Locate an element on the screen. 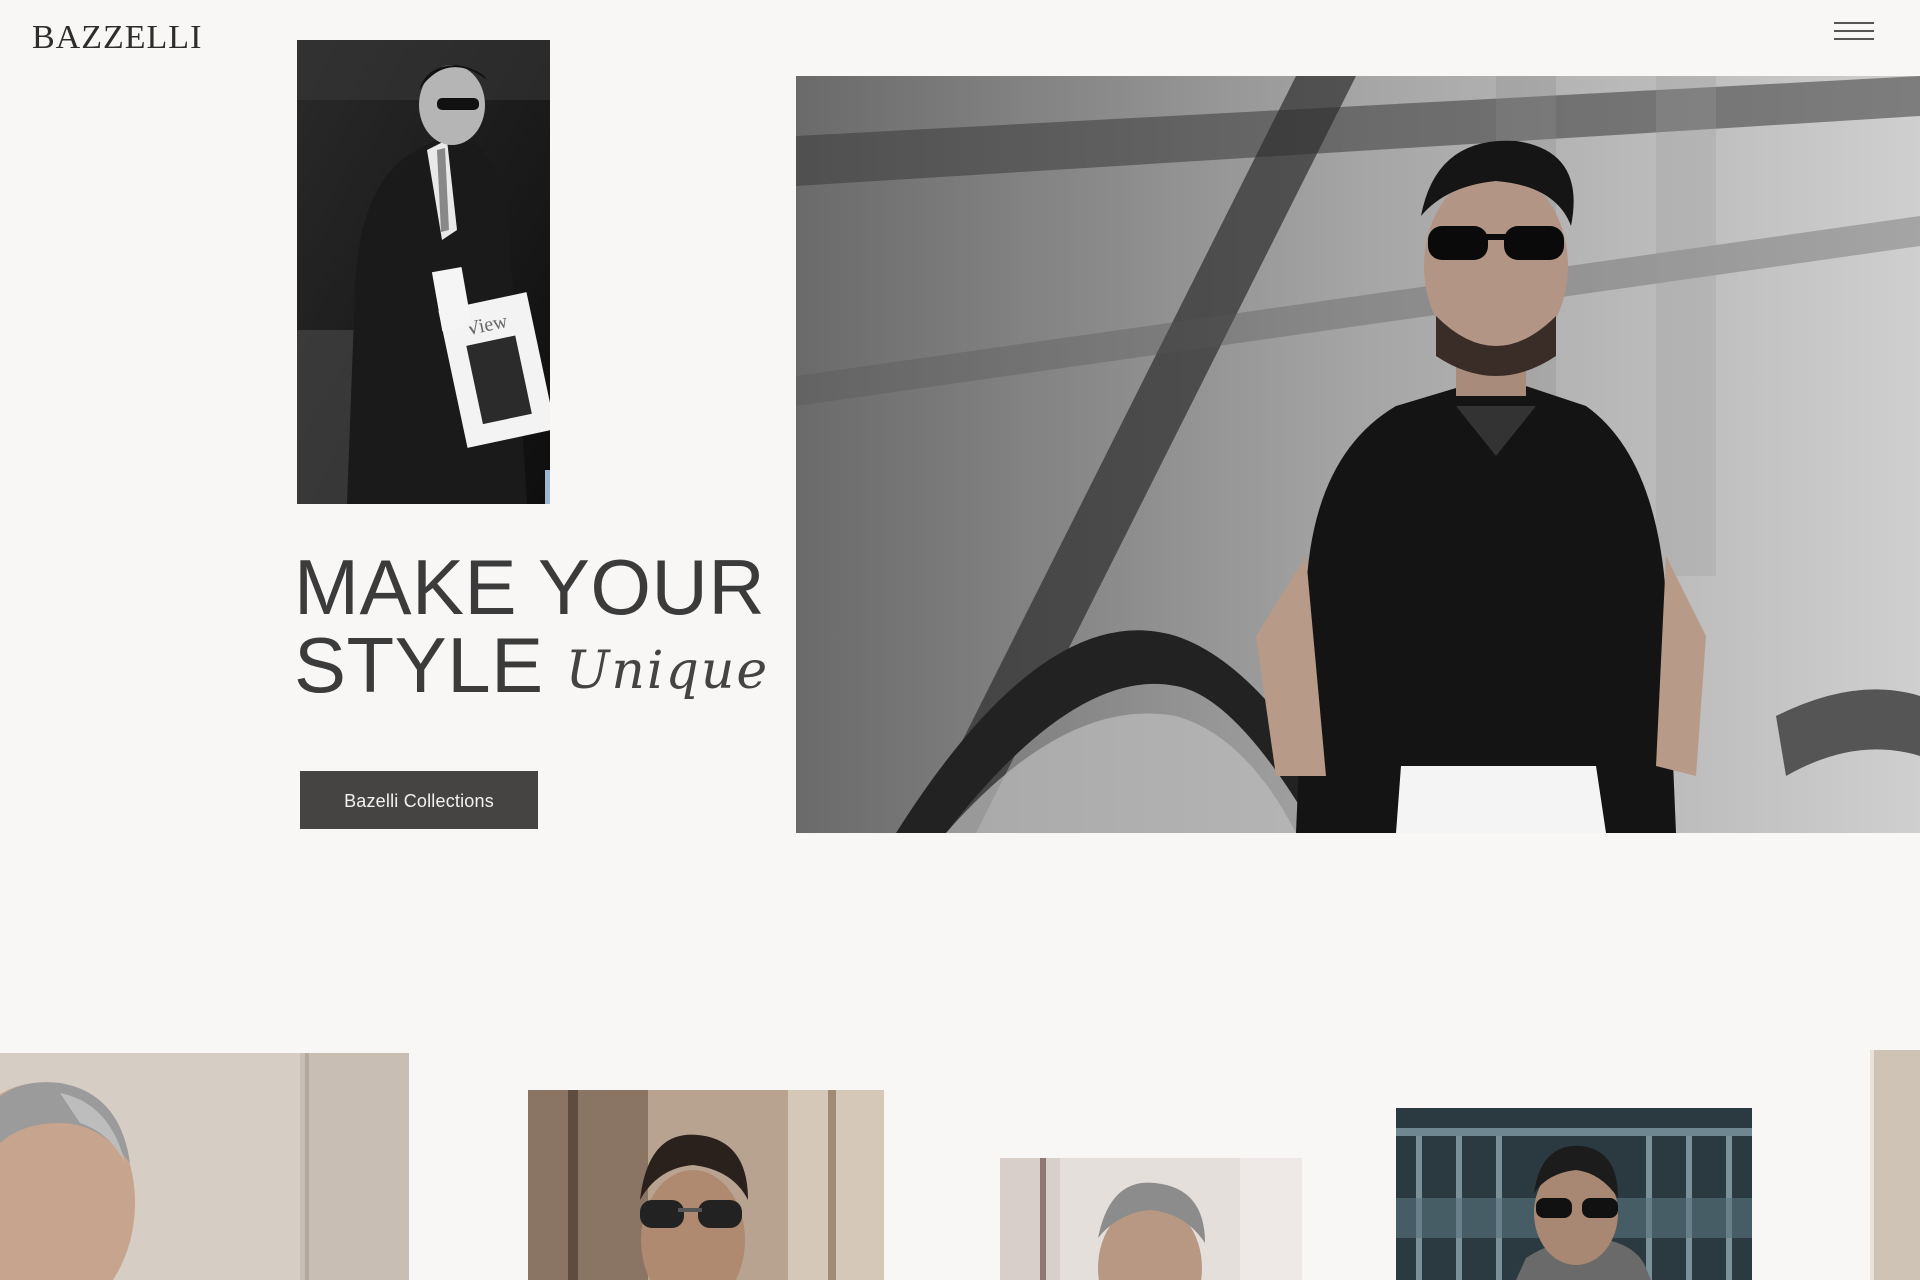  headline-line-1: MAKE YOUR is located at coordinates (530, 587).